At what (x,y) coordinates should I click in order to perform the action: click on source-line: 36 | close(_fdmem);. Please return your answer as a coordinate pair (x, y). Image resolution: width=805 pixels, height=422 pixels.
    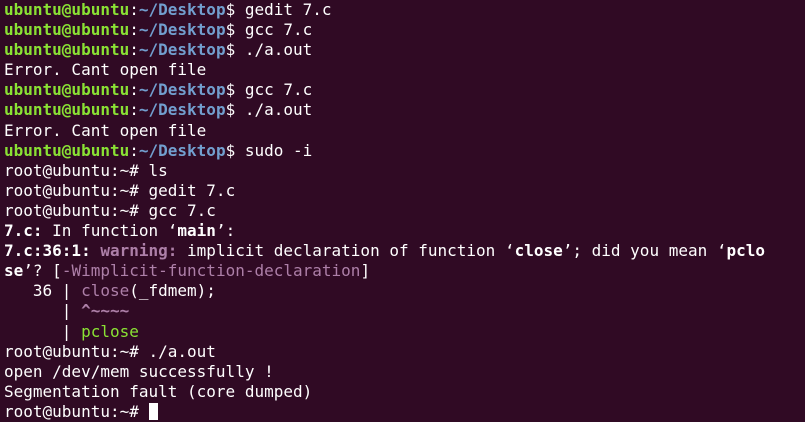
    Looking at the image, I should click on (402, 291).